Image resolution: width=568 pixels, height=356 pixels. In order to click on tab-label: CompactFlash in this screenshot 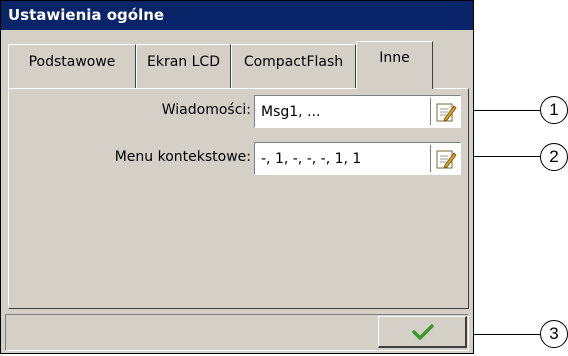, I will do `click(293, 62)`.